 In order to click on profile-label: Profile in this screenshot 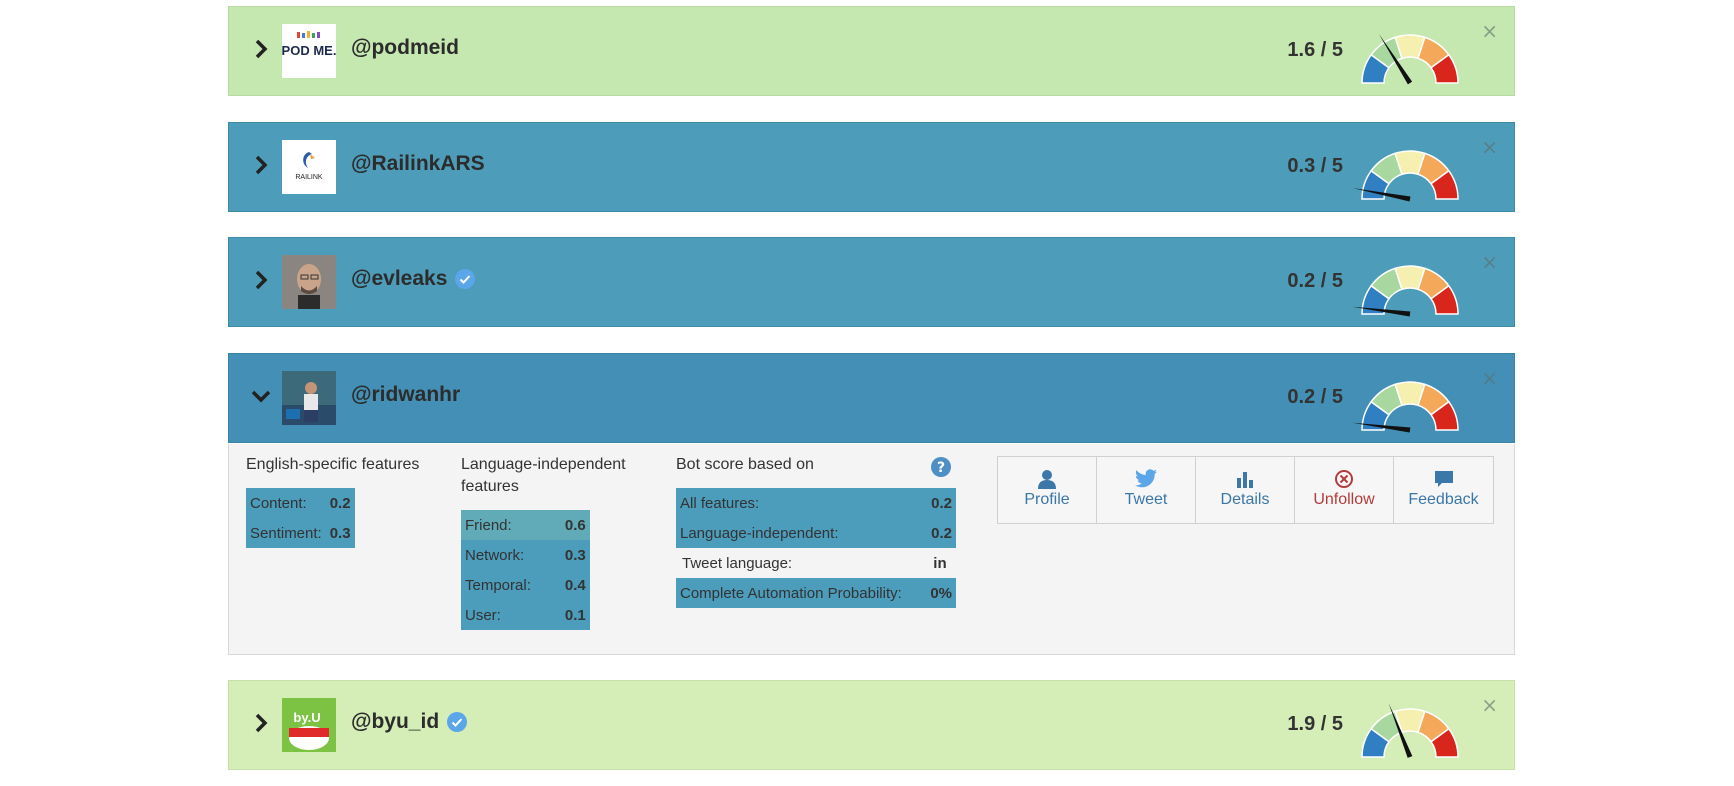, I will do `click(1046, 499)`.